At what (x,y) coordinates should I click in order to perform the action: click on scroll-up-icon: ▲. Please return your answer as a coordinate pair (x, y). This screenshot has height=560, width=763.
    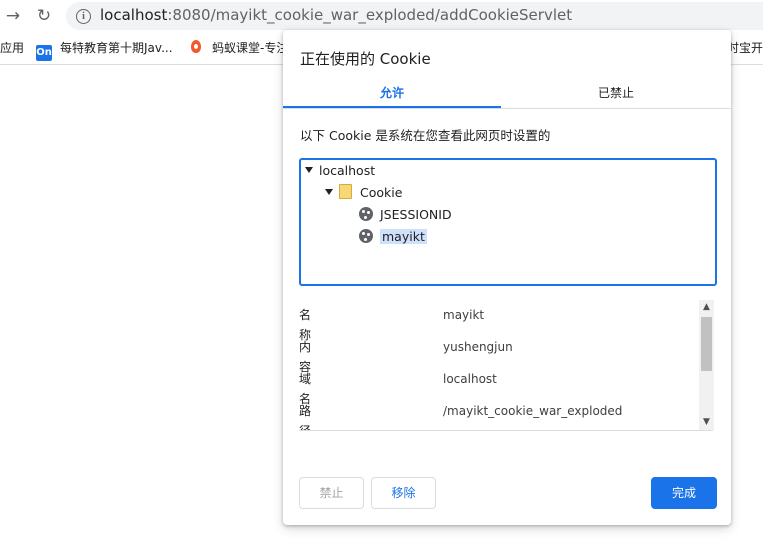
    Looking at the image, I should click on (706, 307).